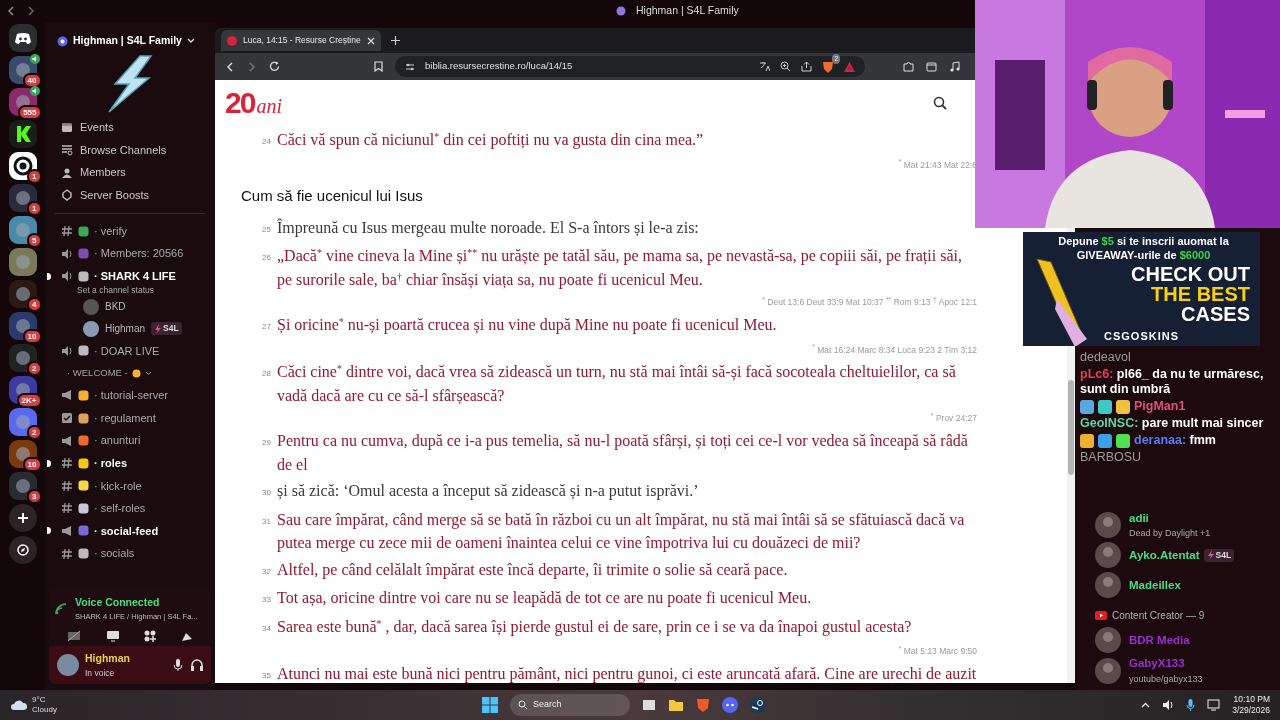 Image resolution: width=1280 pixels, height=720 pixels. I want to click on verse-text: Și oricine$^{*}$ nu-și poartă crucea și nu vine după Mine nu poate fi ucenicul Meu., so click(527, 325).